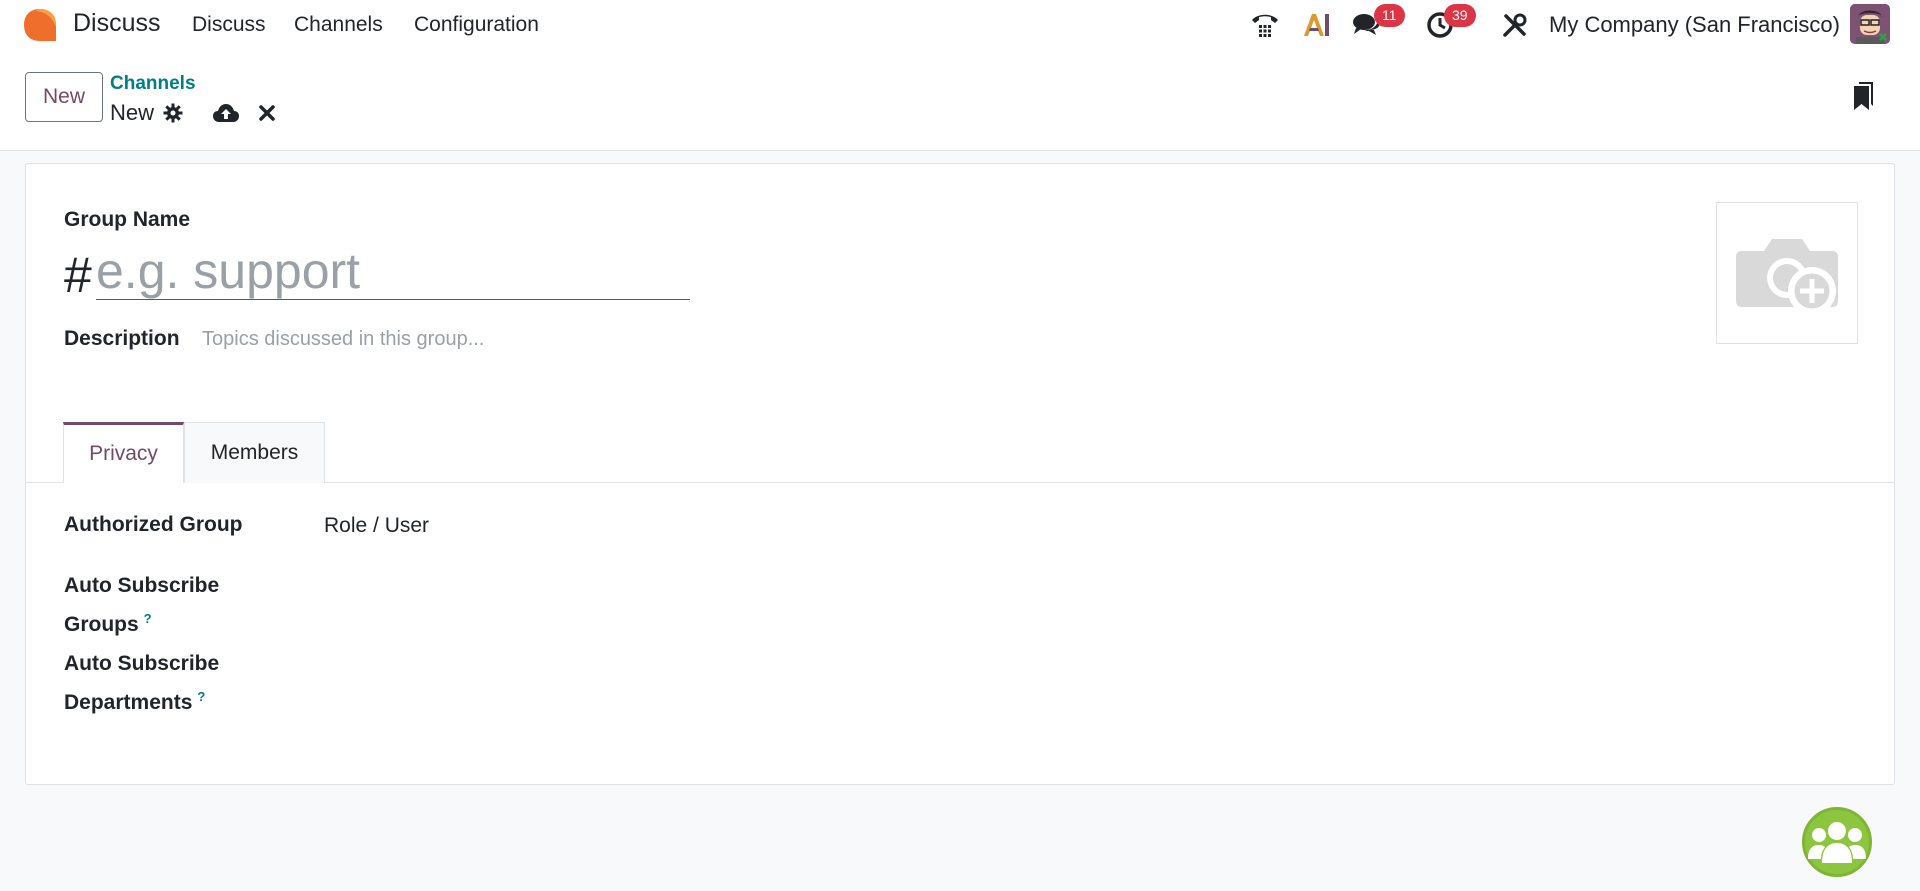 Image resolution: width=1920 pixels, height=891 pixels. What do you see at coordinates (201, 696) in the screenshot?
I see `auto-subscribe-departments-help: ?` at bounding box center [201, 696].